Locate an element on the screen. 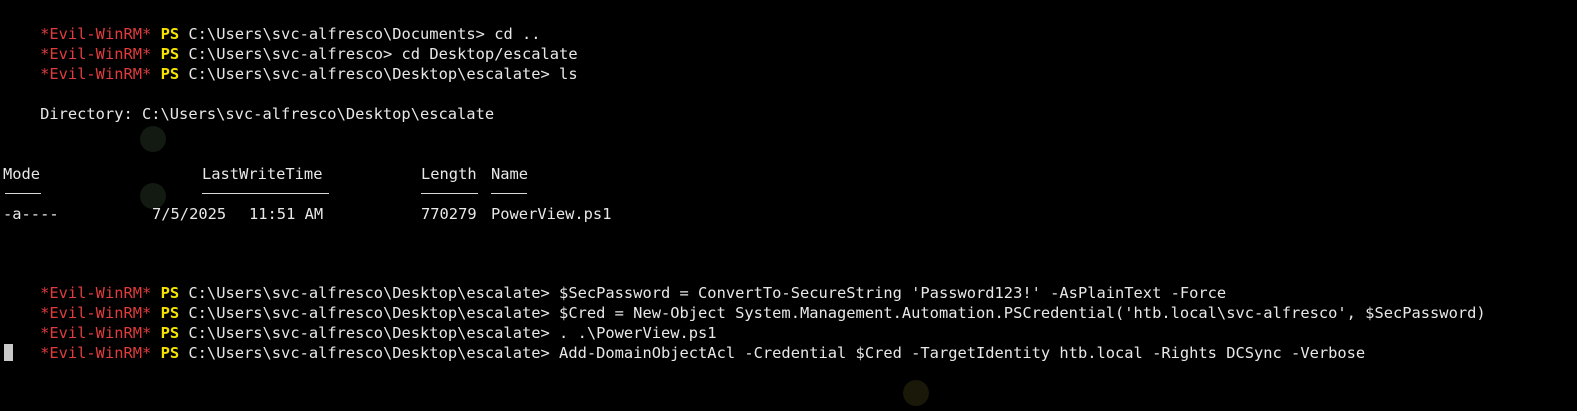 This screenshot has height=411, width=1577. column-header-length: Length is located at coordinates (449, 174).